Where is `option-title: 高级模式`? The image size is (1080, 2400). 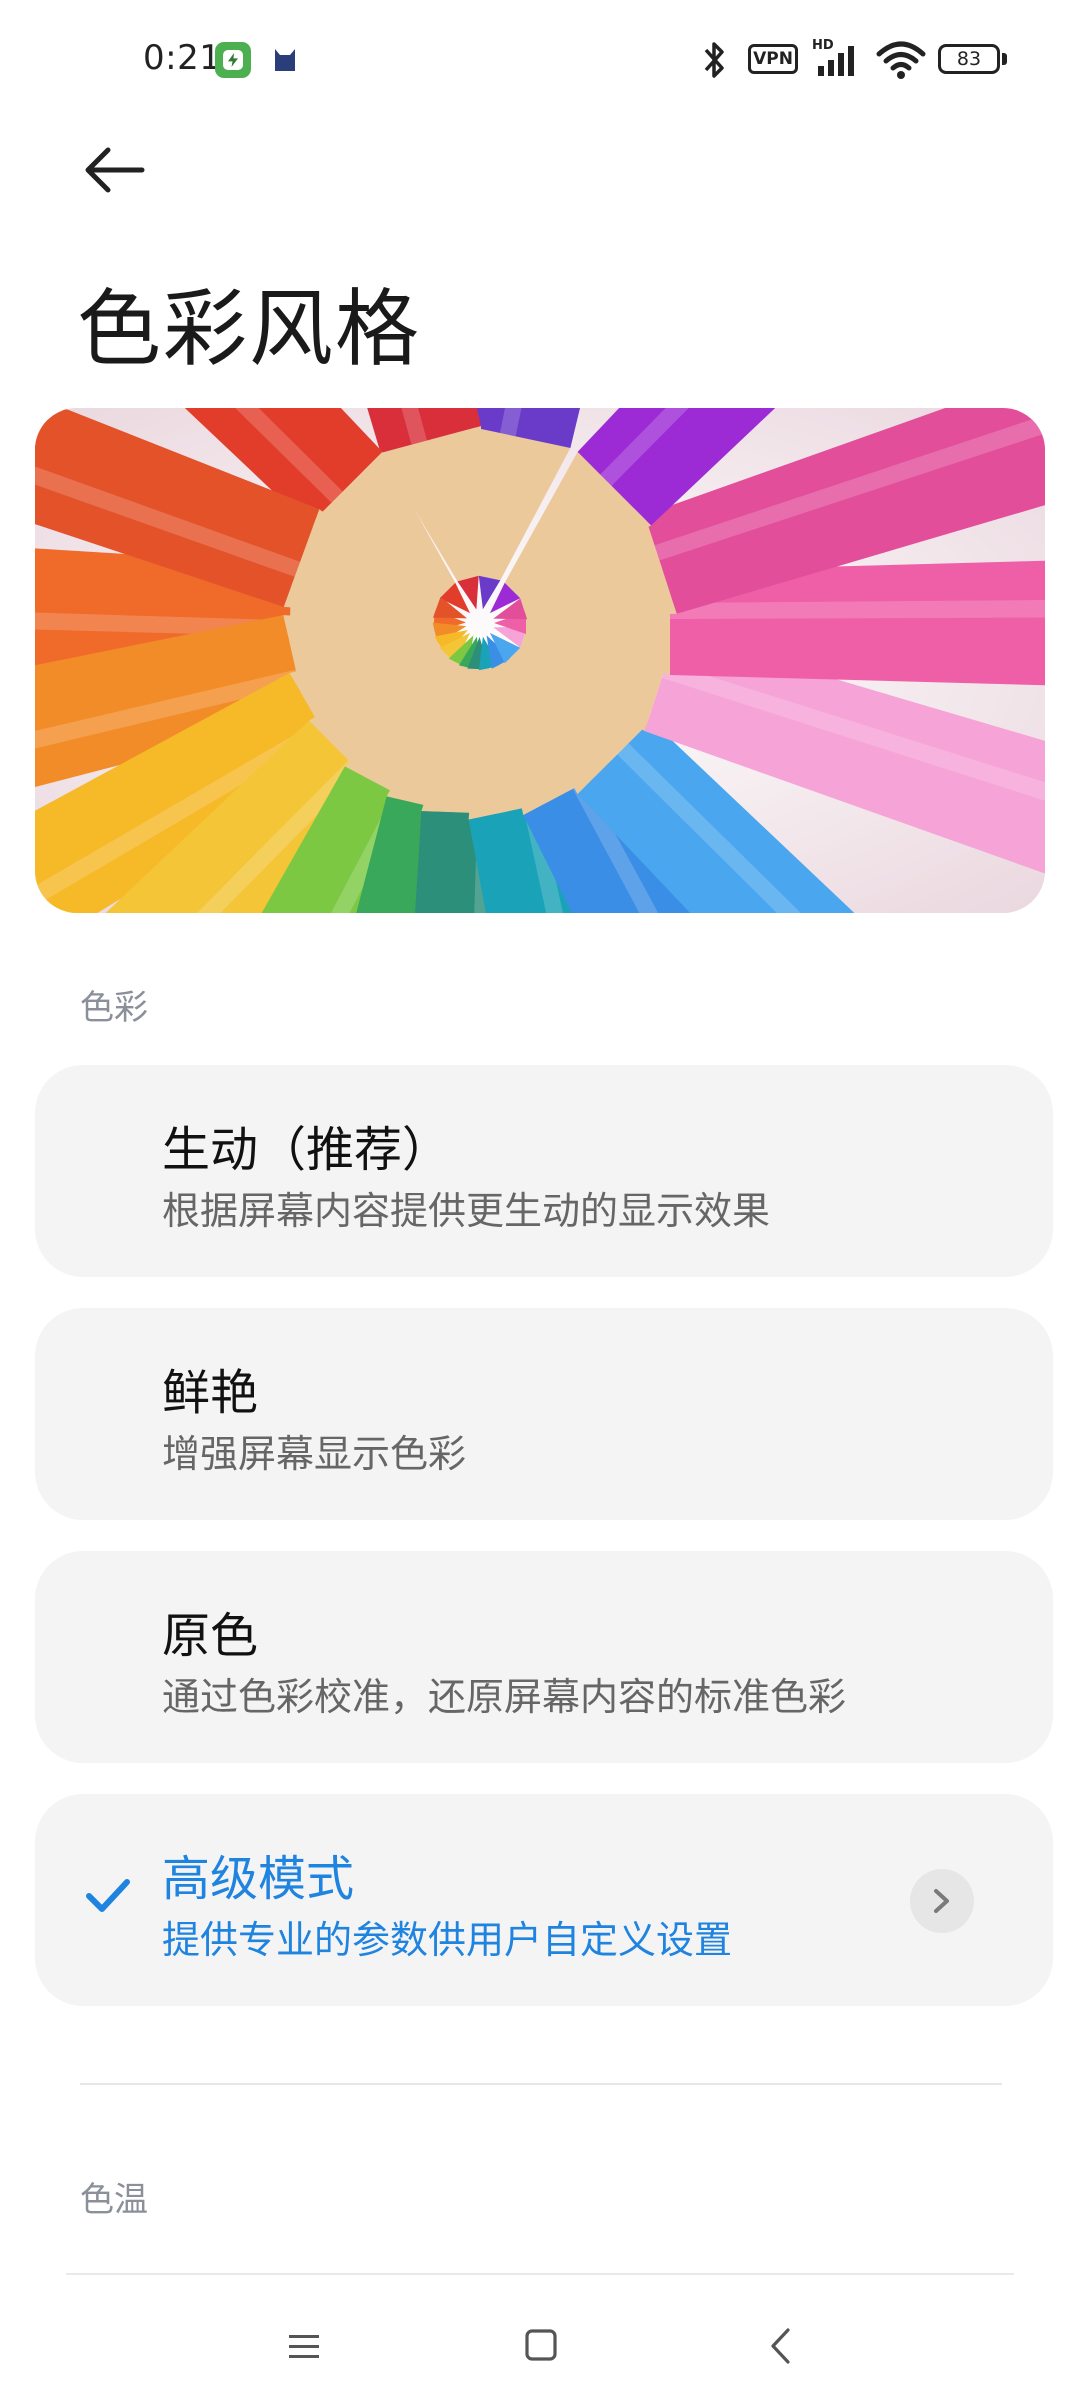 option-title: 高级模式 is located at coordinates (258, 1879).